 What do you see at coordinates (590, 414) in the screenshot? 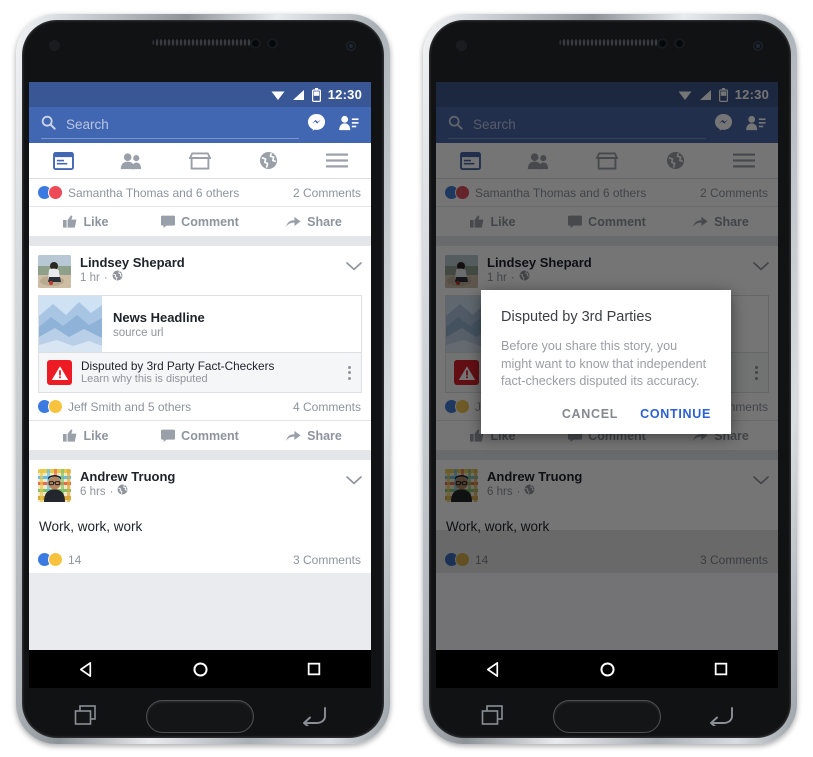
I see `cancel-button: CANCEL` at bounding box center [590, 414].